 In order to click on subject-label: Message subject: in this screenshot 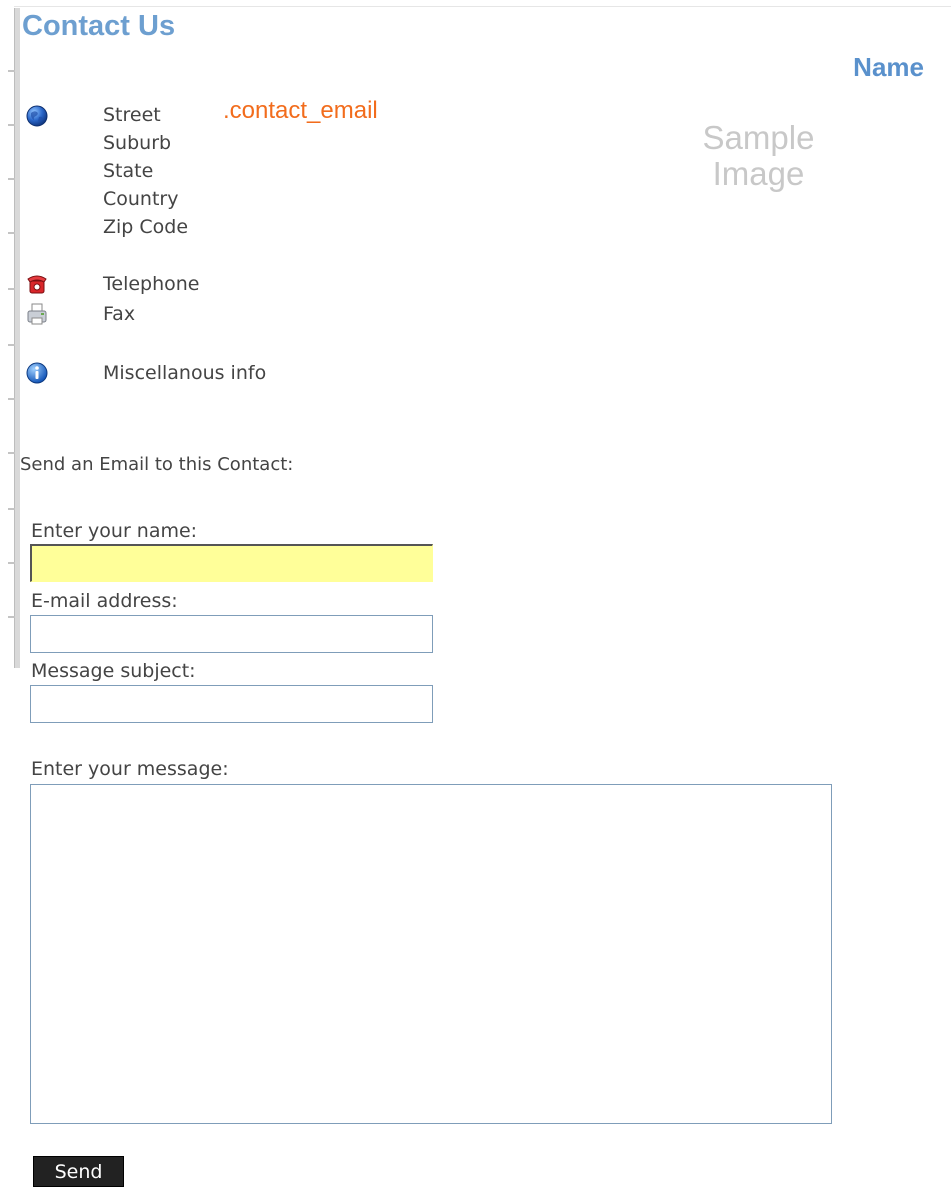, I will do `click(113, 671)`.